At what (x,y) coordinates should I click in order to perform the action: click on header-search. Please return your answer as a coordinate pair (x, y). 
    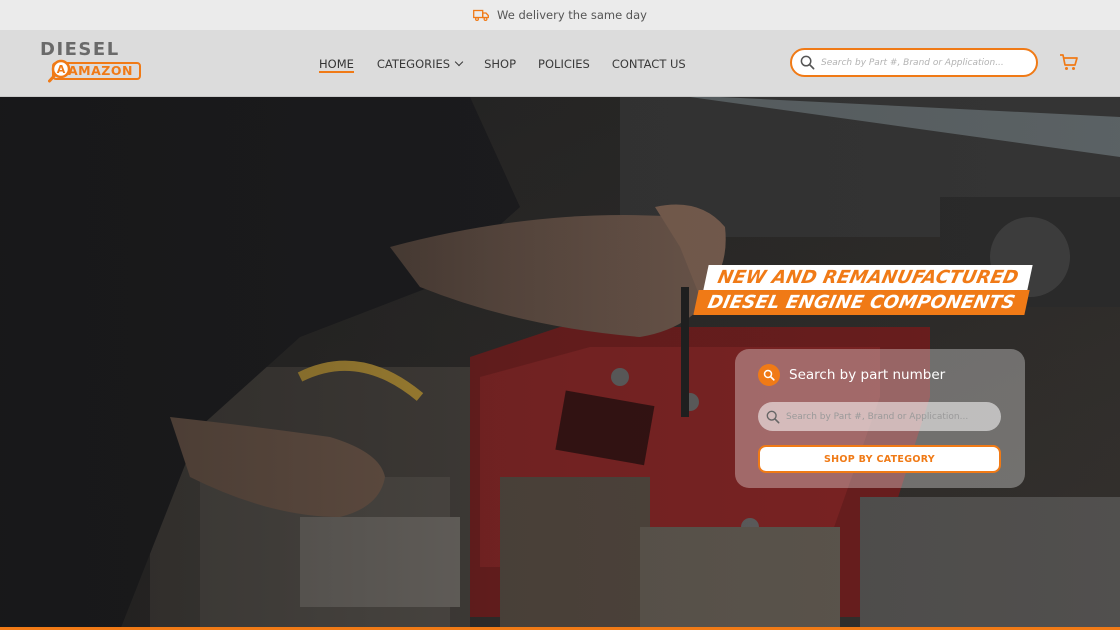
    Looking at the image, I should click on (914, 62).